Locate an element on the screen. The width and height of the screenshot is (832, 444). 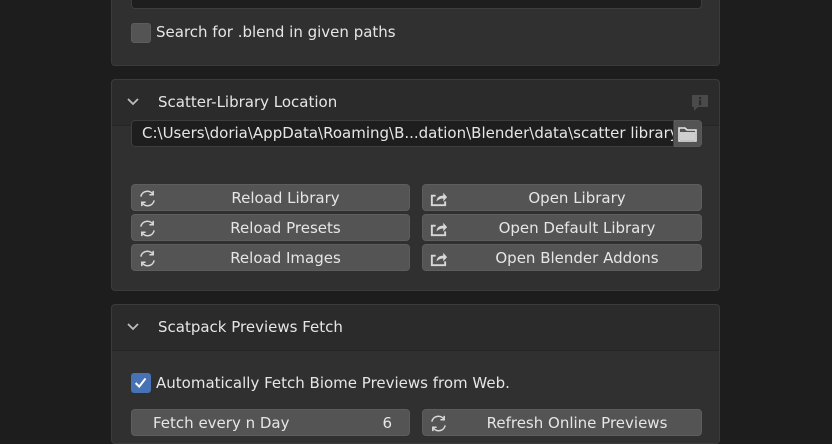
open-default-library-button: Open Default Library is located at coordinates (562, 227).